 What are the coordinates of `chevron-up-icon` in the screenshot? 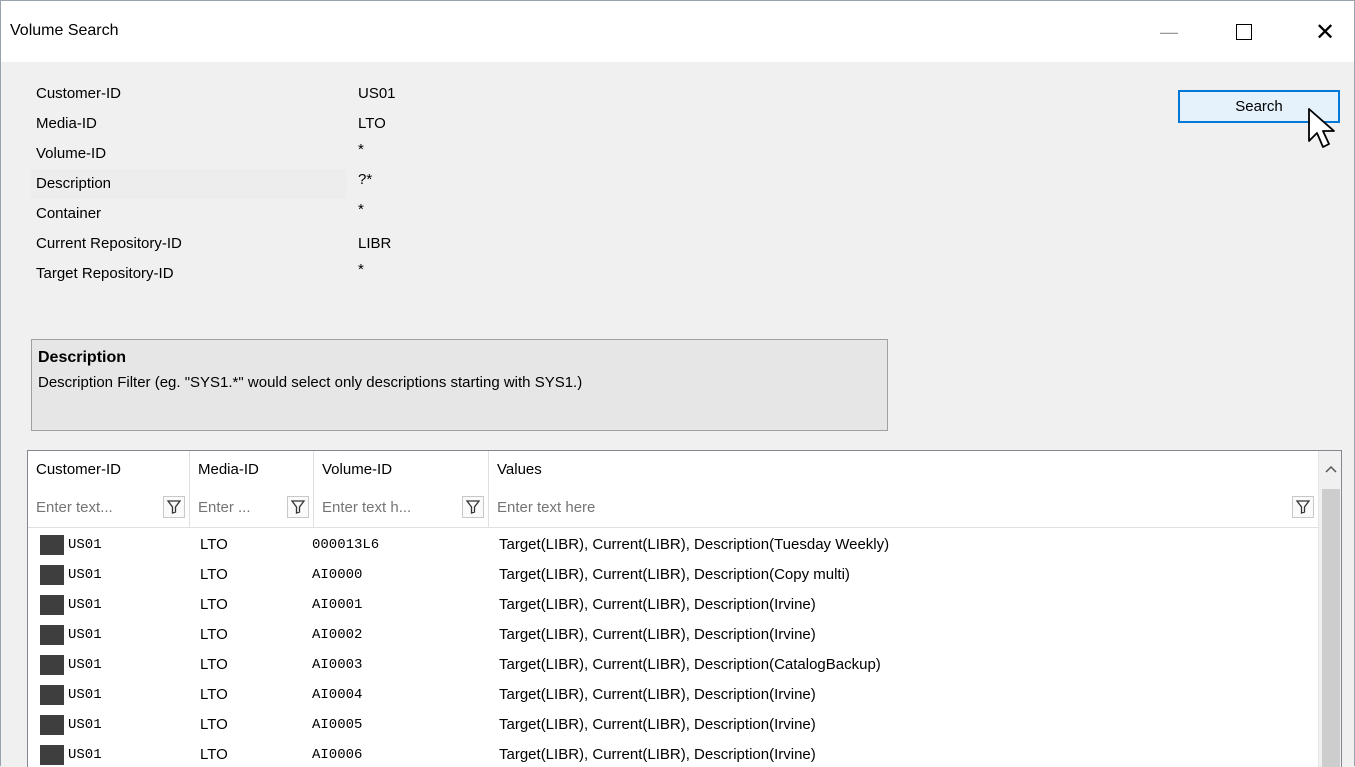 It's located at (1331, 469).